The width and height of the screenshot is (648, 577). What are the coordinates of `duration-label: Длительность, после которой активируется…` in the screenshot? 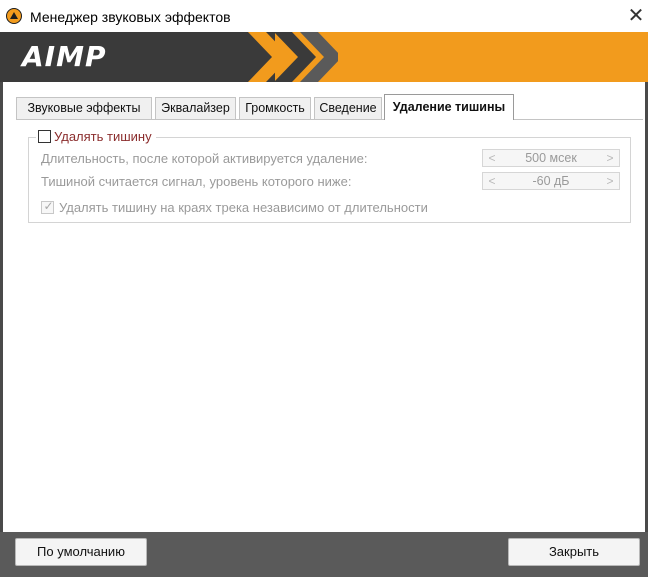 It's located at (204, 158).